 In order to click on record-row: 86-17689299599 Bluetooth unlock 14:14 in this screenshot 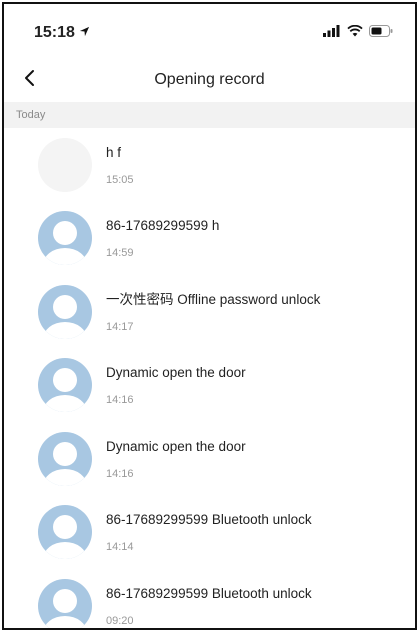, I will do `click(209, 533)`.